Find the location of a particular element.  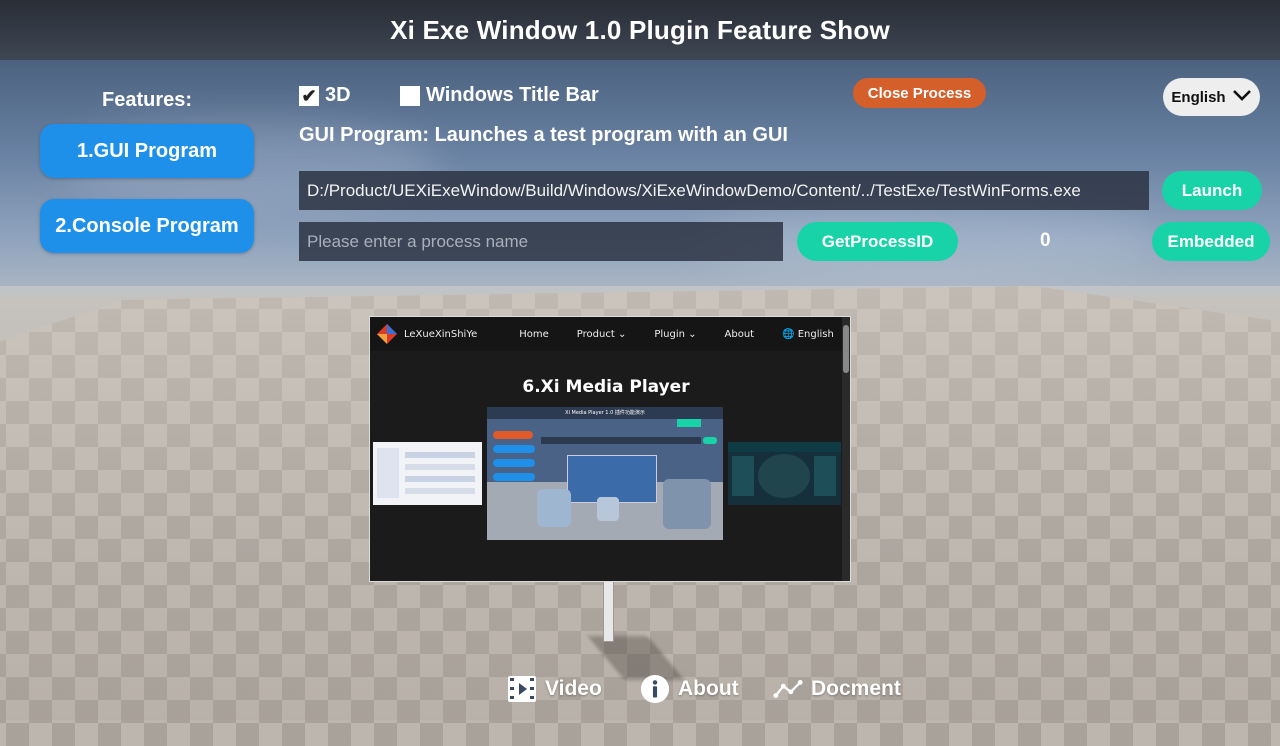

web-nav-language: 🌐 English is located at coordinates (808, 334).